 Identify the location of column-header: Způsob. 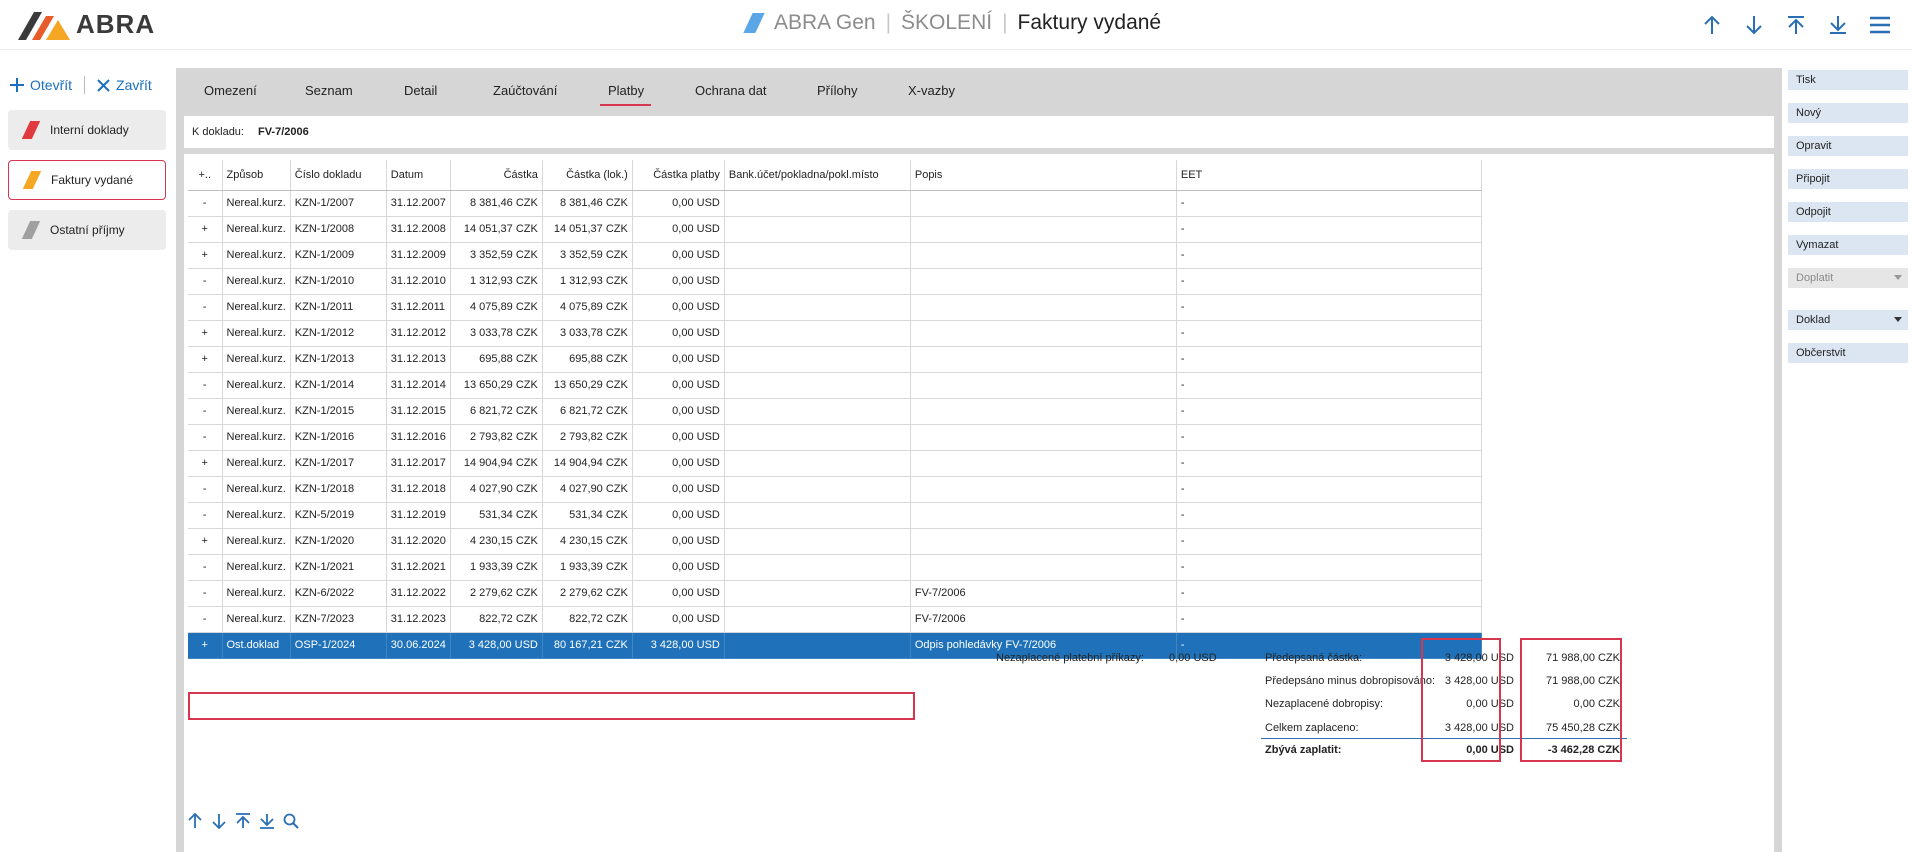
(256, 175).